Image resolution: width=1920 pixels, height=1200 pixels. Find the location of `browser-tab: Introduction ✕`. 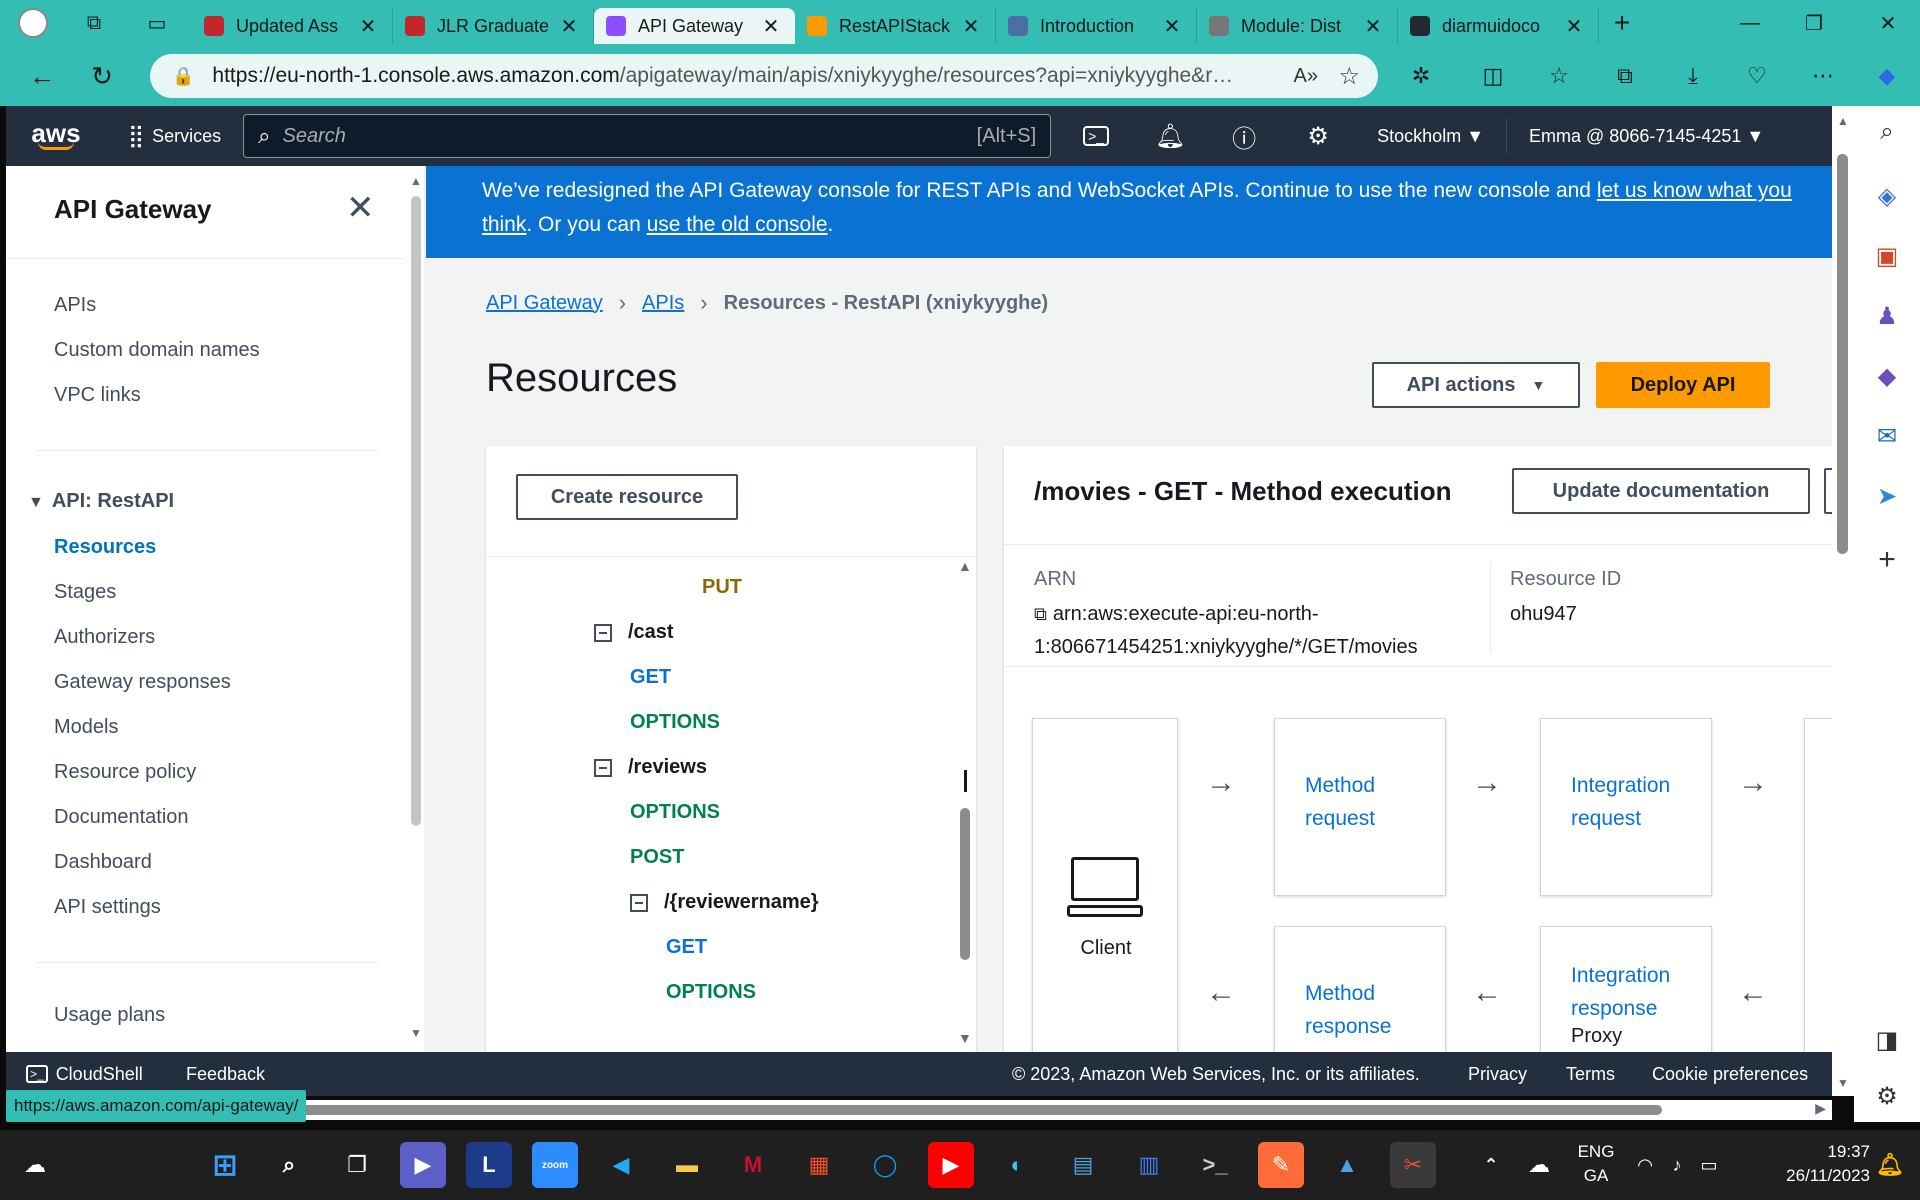

browser-tab: Introduction ✕ is located at coordinates (1096, 26).